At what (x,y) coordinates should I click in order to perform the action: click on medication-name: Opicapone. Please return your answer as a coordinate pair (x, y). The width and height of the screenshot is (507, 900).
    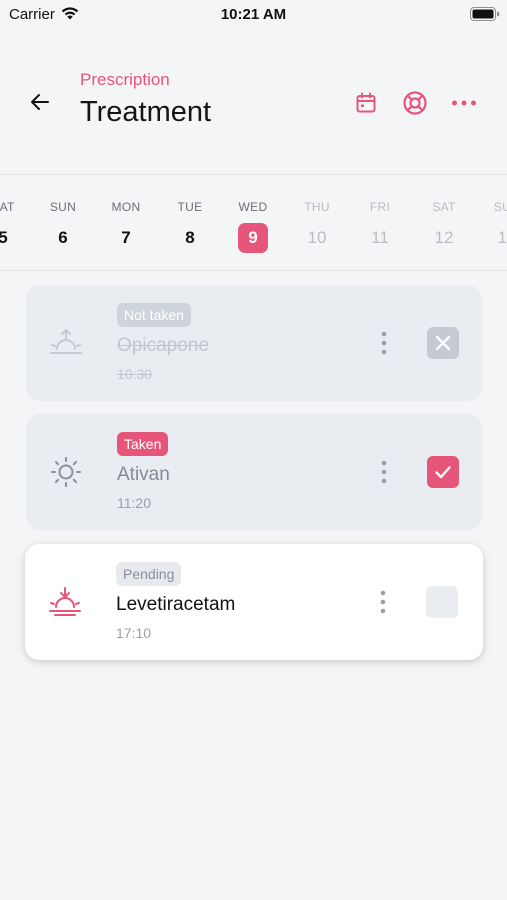
    Looking at the image, I should click on (163, 345).